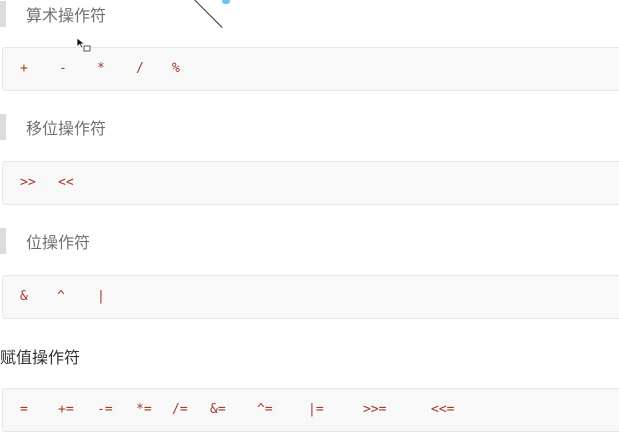 Image resolution: width=619 pixels, height=447 pixels. Describe the element at coordinates (310, 69) in the screenshot. I see `arithmetic-code-block: + - * / %` at that location.